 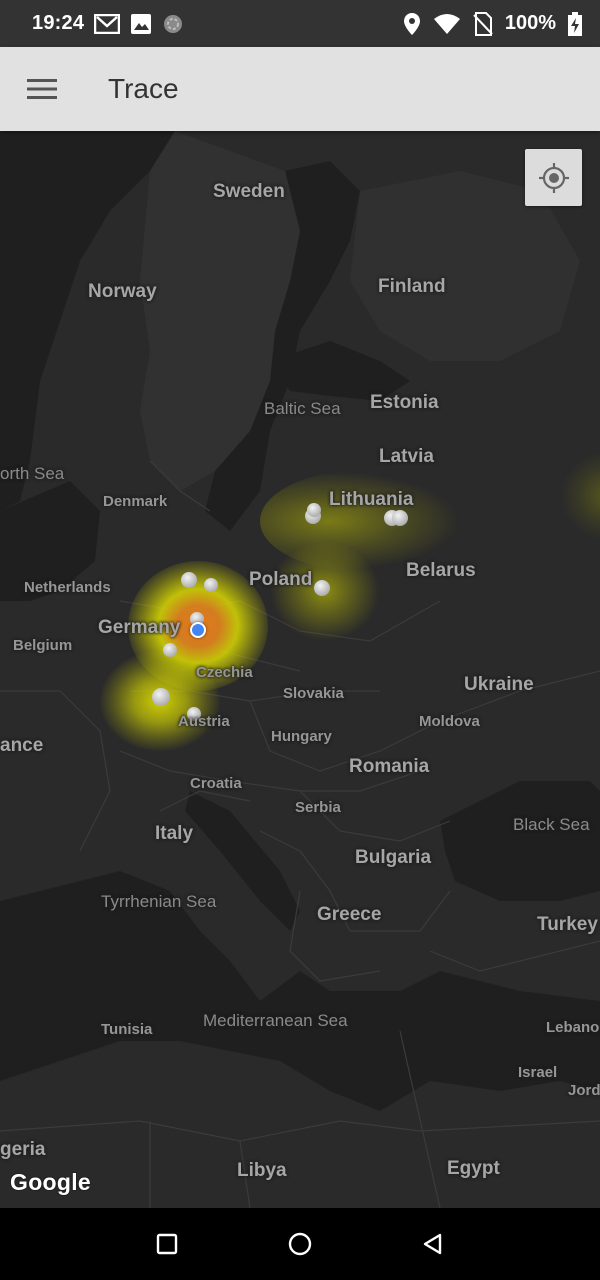 I want to click on current-location-dot, so click(x=198, y=630).